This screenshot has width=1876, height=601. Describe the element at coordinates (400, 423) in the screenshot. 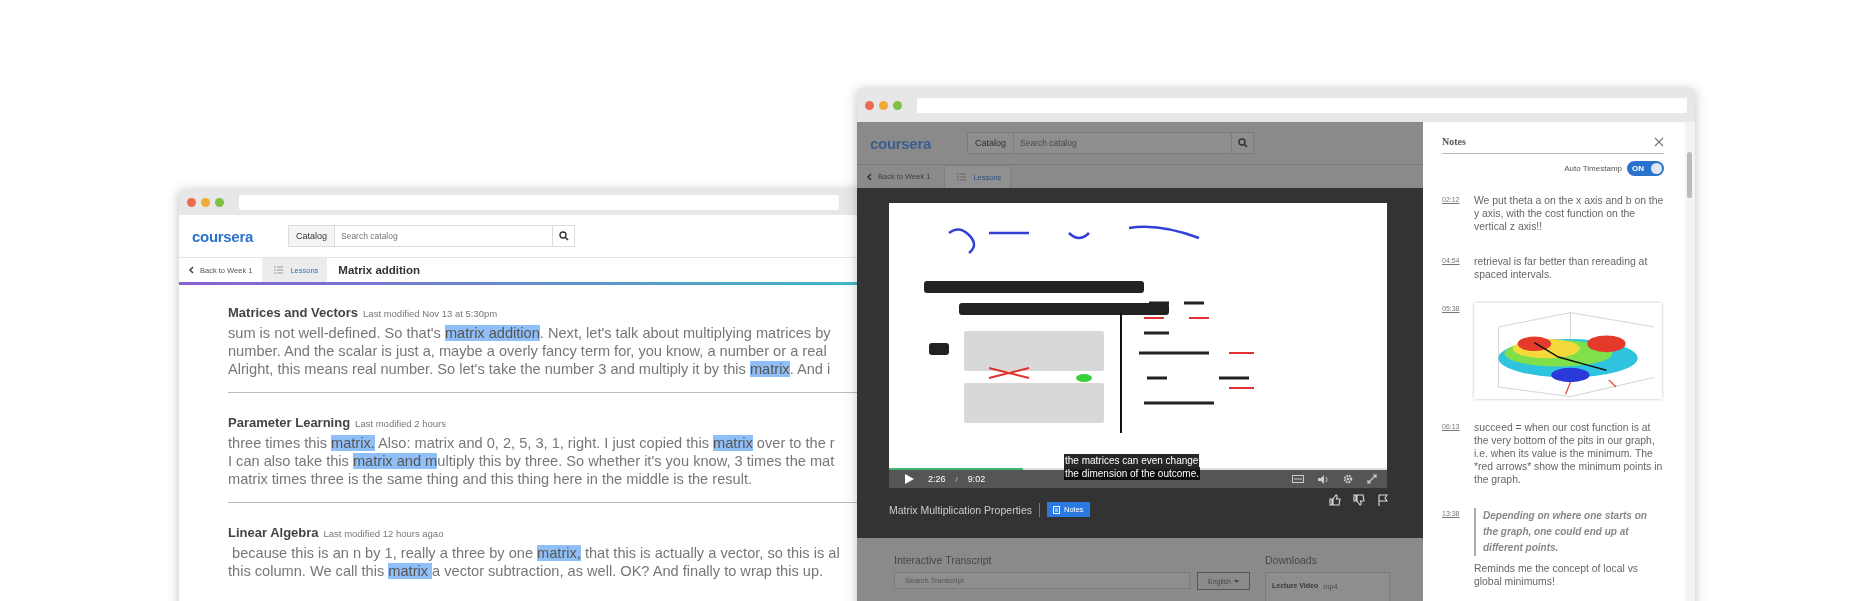

I see `modified-date: Last modified 2 hours` at that location.